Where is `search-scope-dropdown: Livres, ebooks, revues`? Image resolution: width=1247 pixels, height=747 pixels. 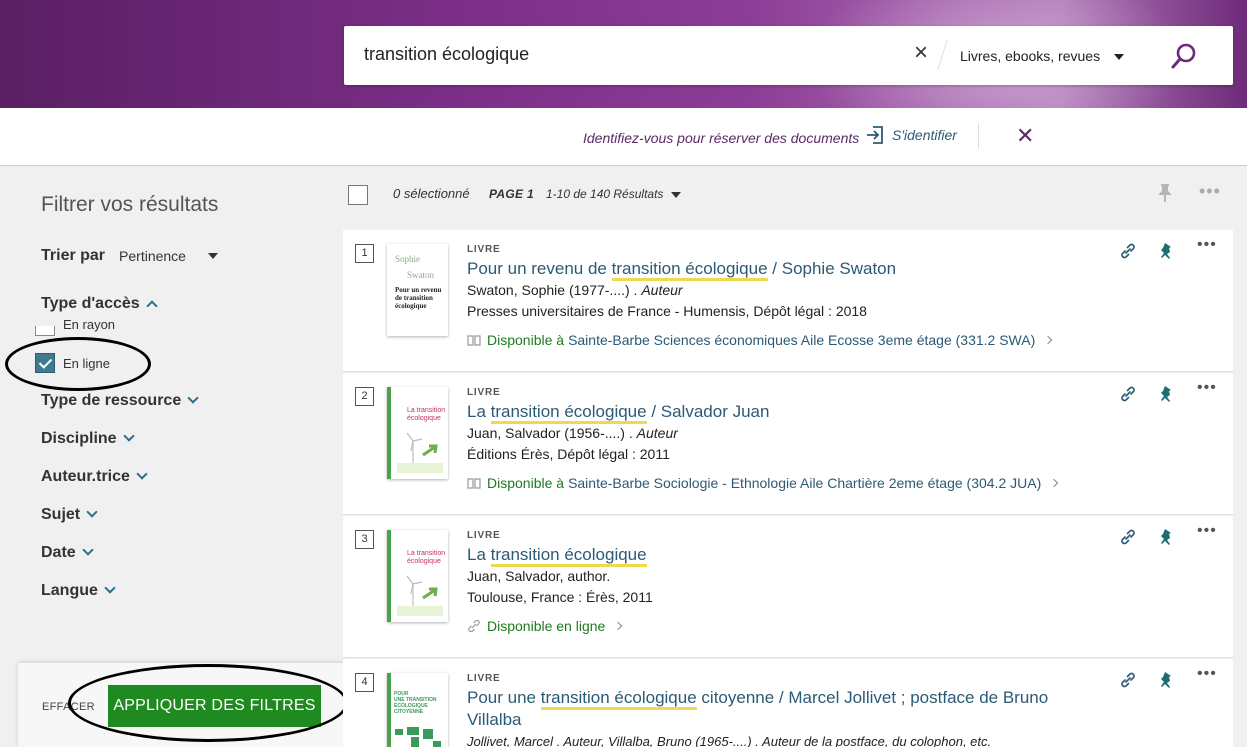
search-scope-dropdown: Livres, ebooks, revues is located at coordinates (1042, 56).